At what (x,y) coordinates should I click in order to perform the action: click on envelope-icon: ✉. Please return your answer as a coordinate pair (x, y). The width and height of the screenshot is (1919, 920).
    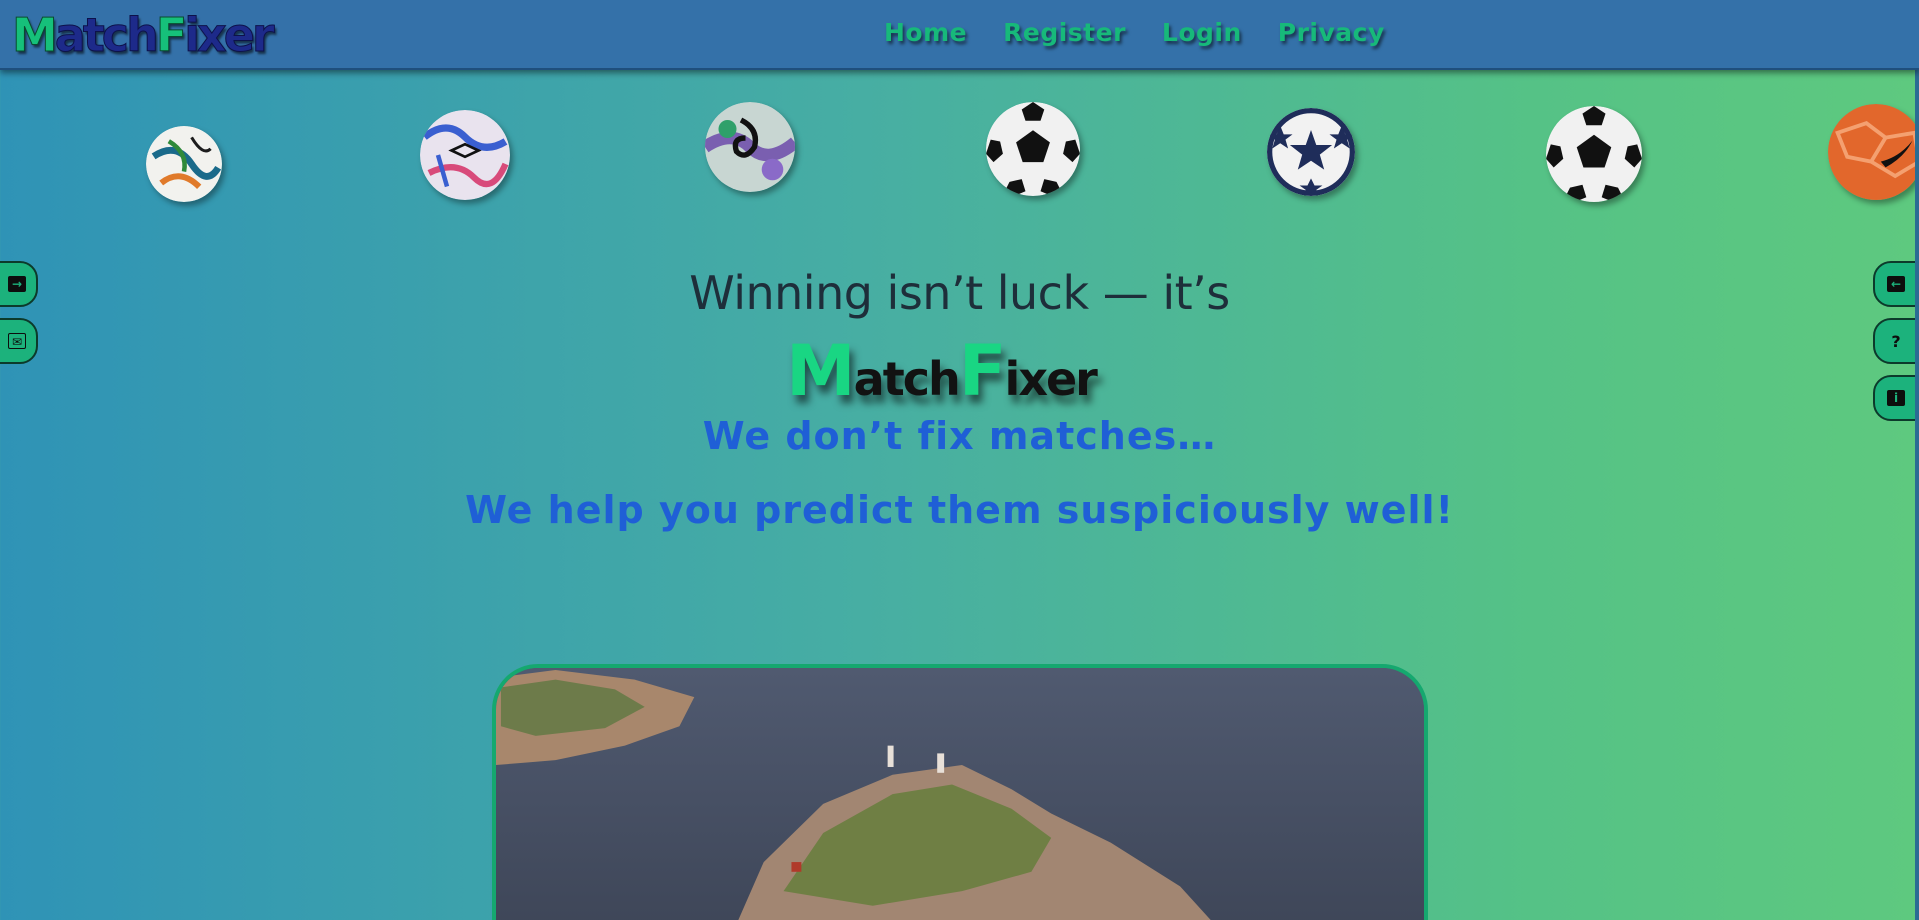
    Looking at the image, I should click on (17, 341).